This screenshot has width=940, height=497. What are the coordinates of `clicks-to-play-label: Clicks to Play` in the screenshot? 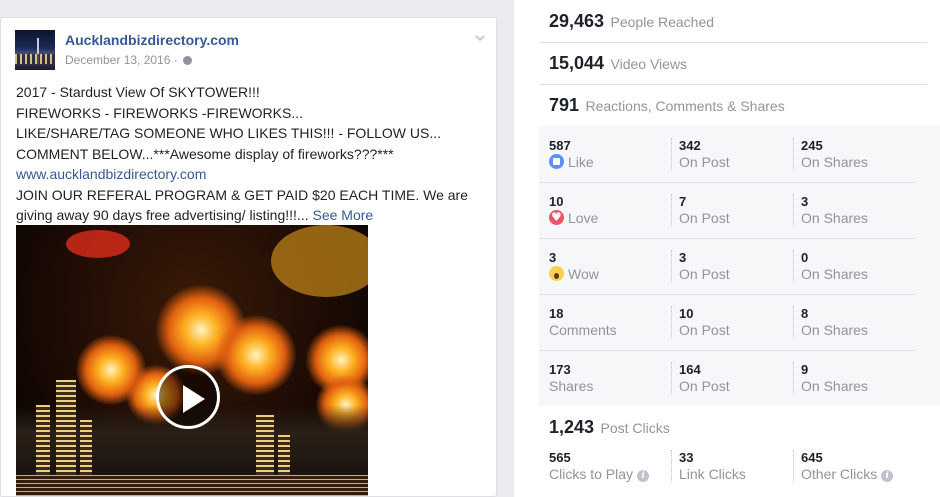 It's located at (591, 474).